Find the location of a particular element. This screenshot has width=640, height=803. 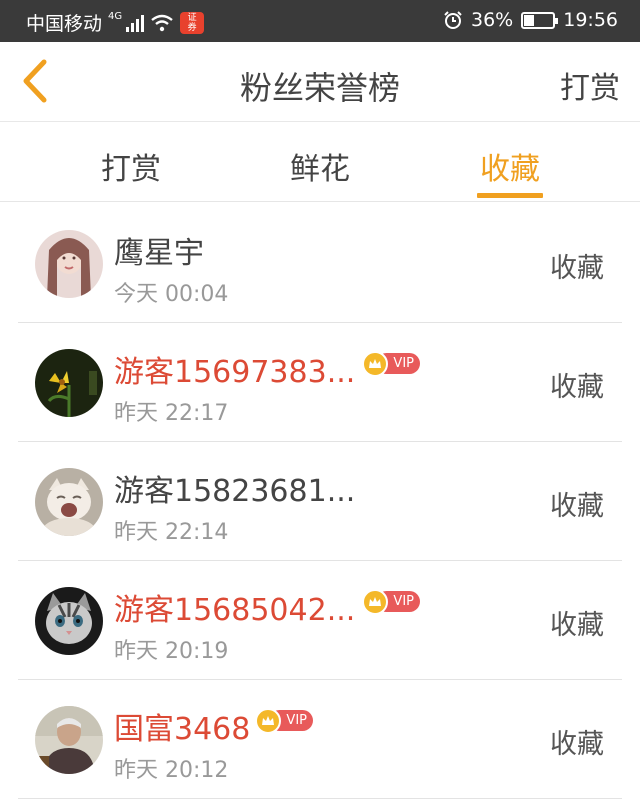

tab-reward: 打赏 is located at coordinates (131, 166).